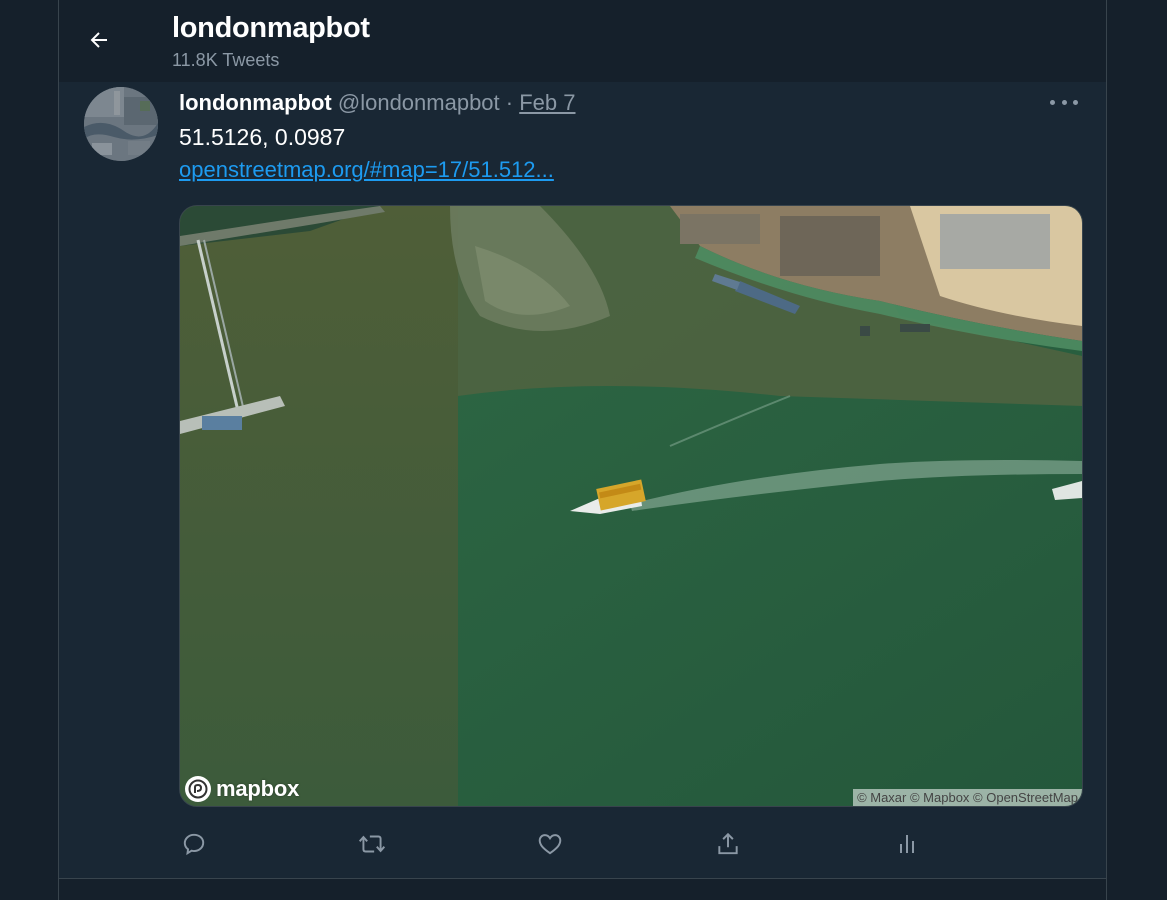  What do you see at coordinates (226, 60) in the screenshot?
I see `tweet-count: 11.8K Tweets` at bounding box center [226, 60].